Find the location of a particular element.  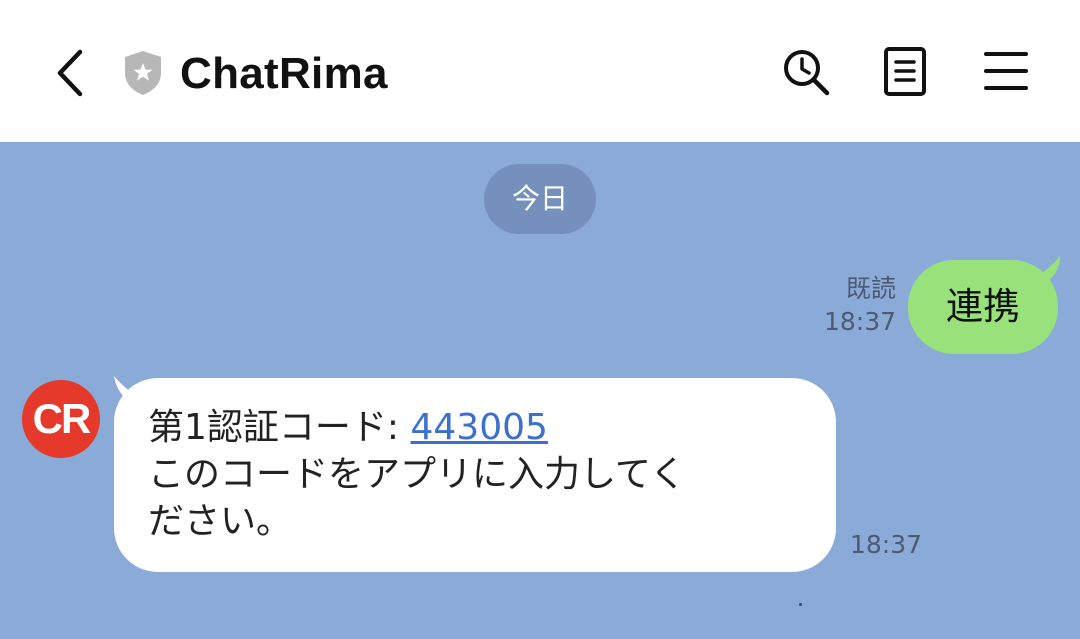

outgoing-meta: 既読 18:37 is located at coordinates (848, 305).